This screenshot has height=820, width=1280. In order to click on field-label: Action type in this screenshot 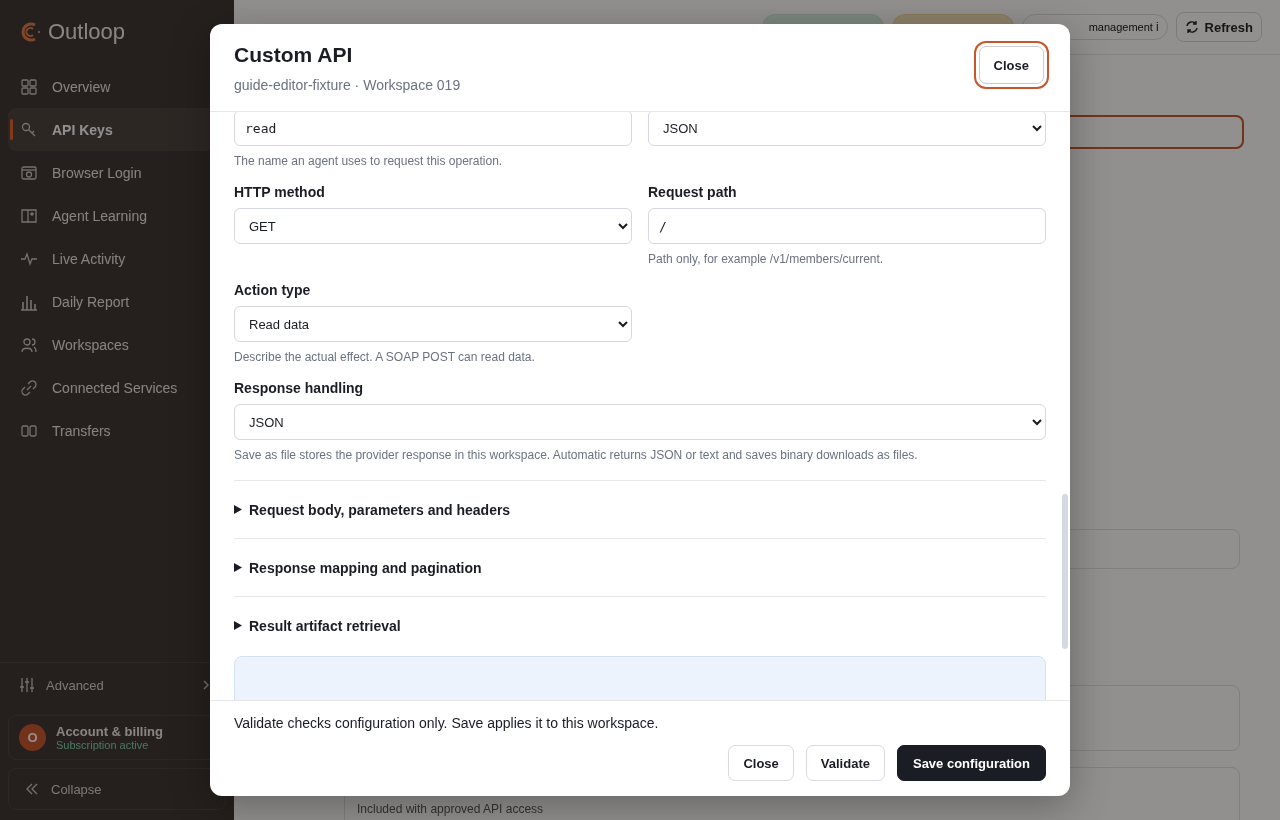, I will do `click(273, 290)`.